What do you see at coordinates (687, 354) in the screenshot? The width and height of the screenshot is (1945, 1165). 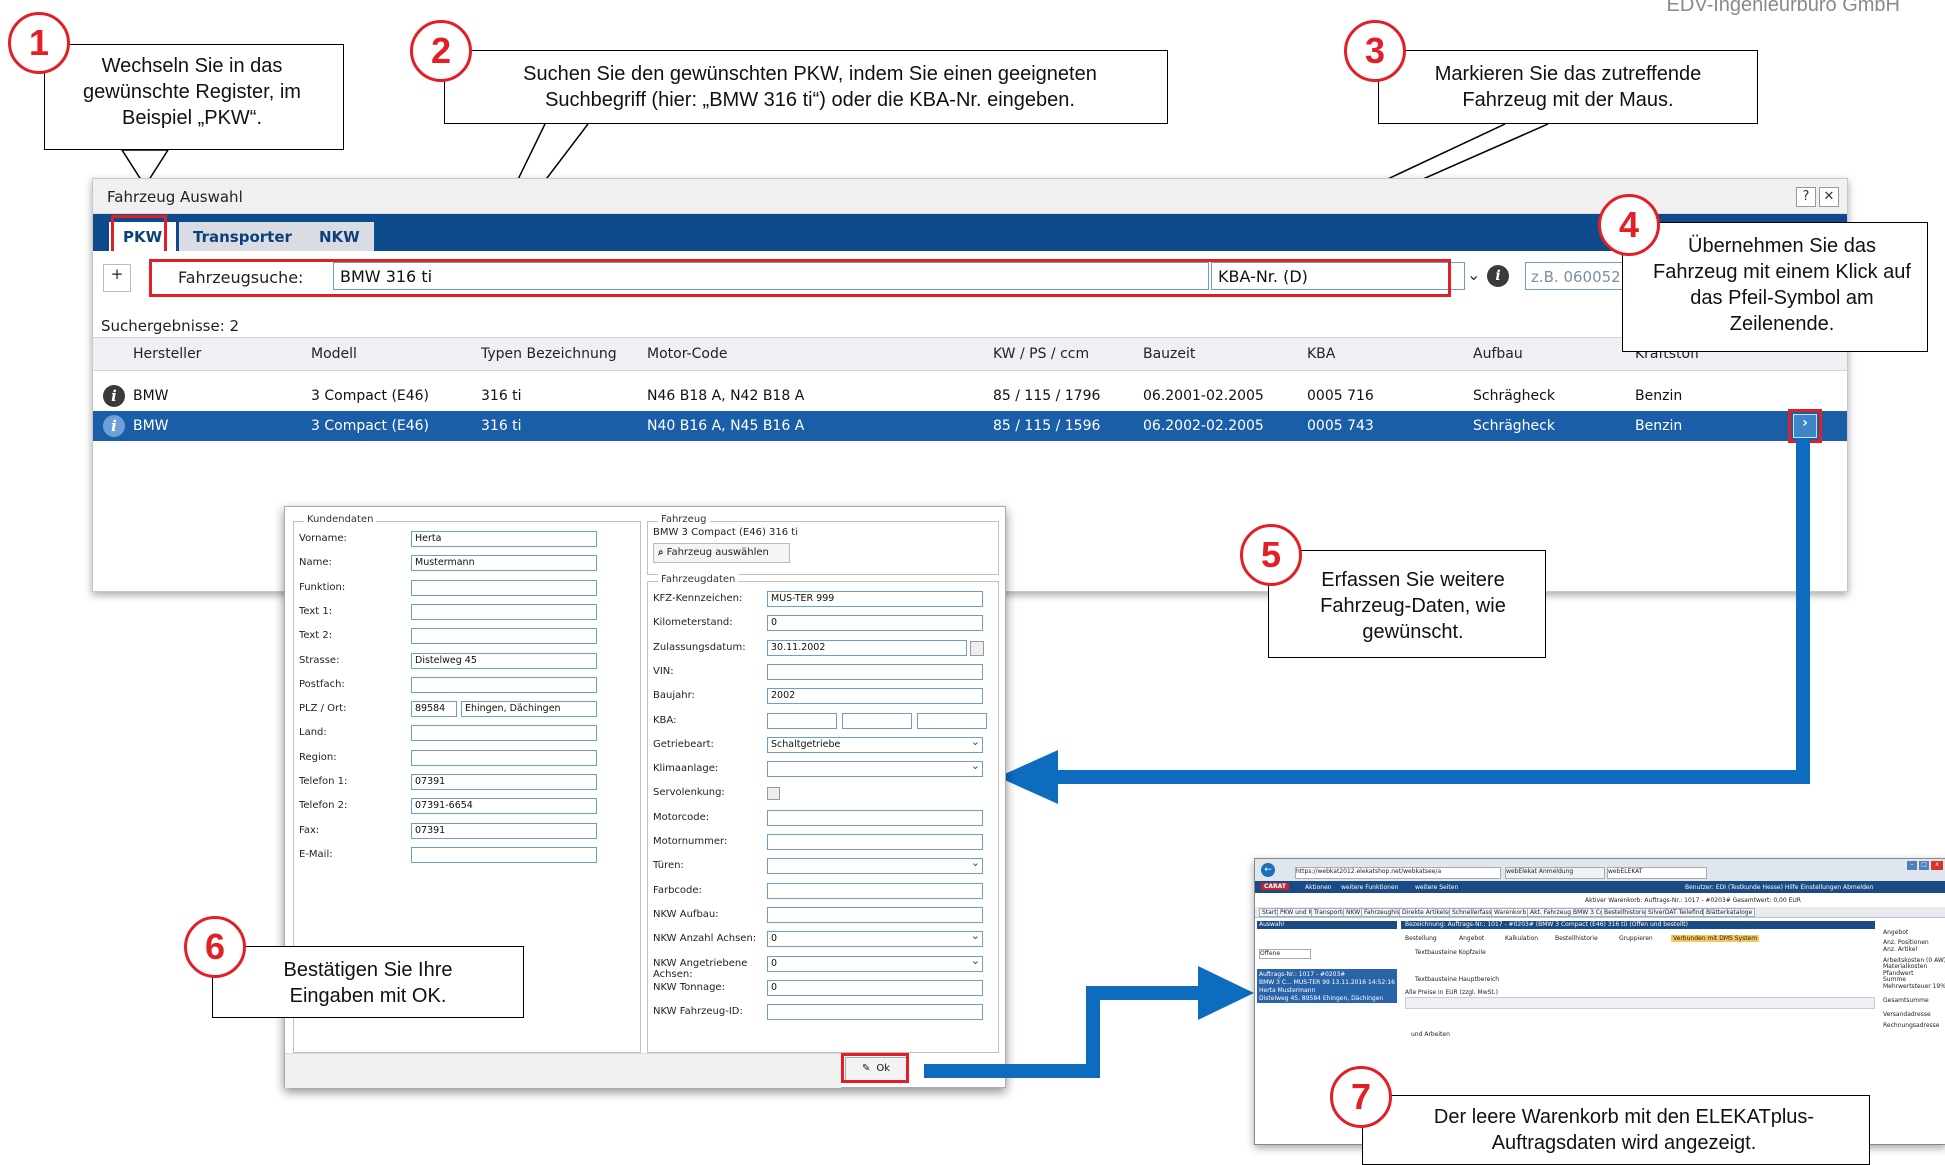 I see `col-motor: Motor-Code` at bounding box center [687, 354].